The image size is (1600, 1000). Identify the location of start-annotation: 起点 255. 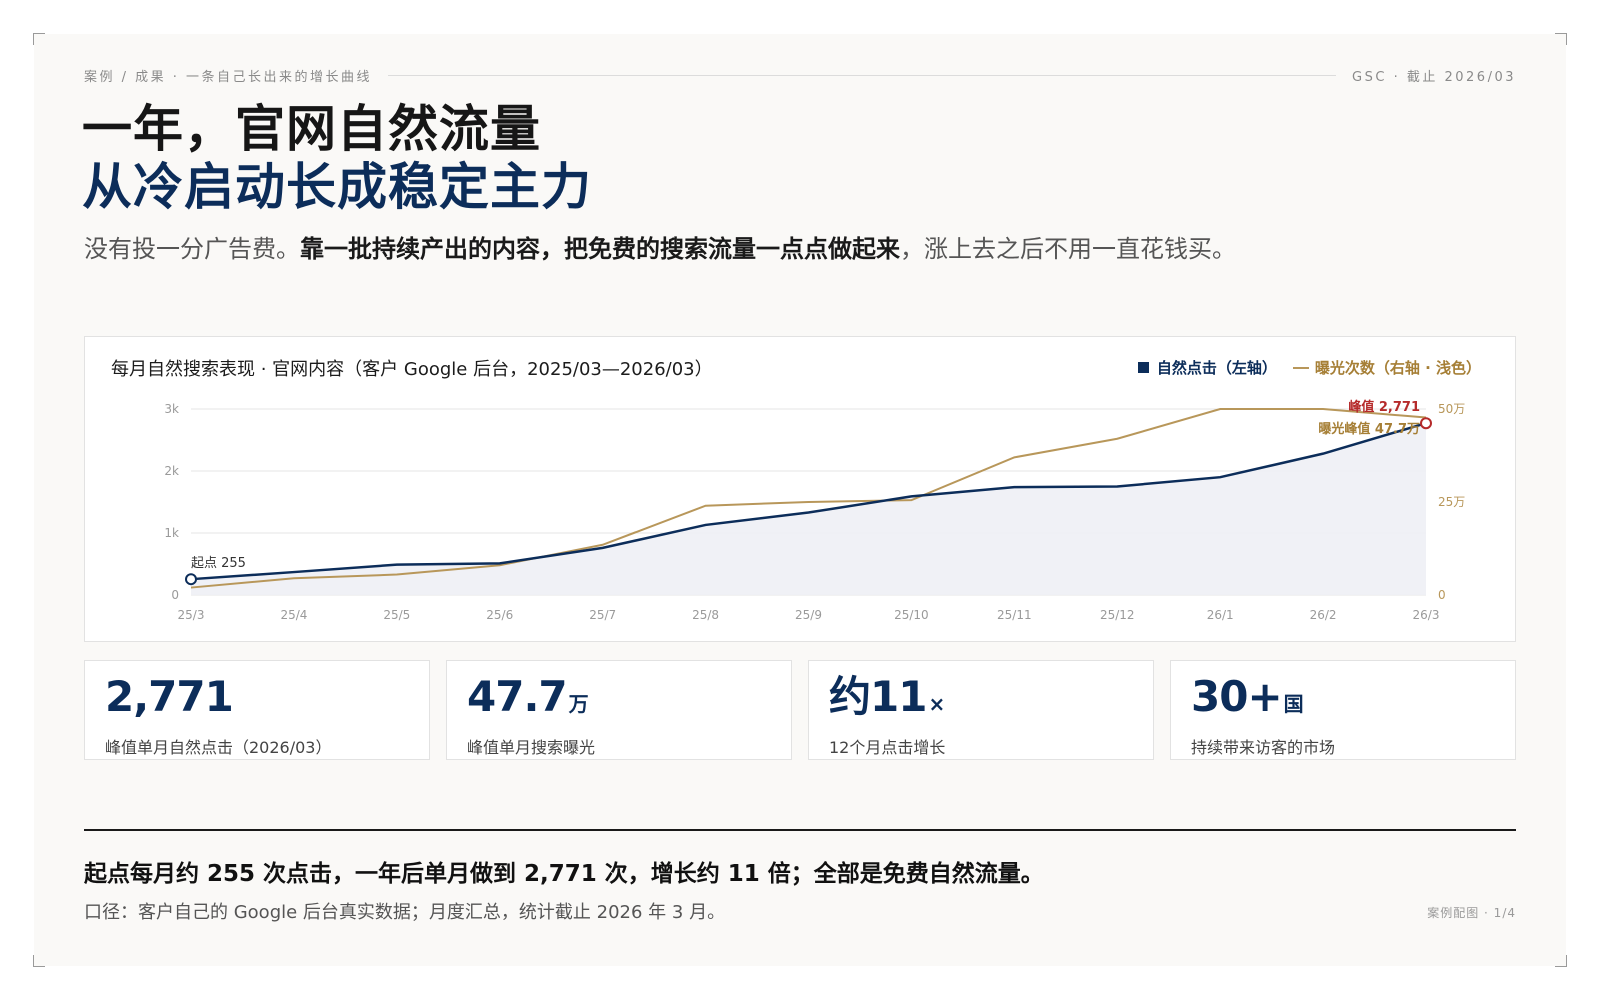
(218, 563).